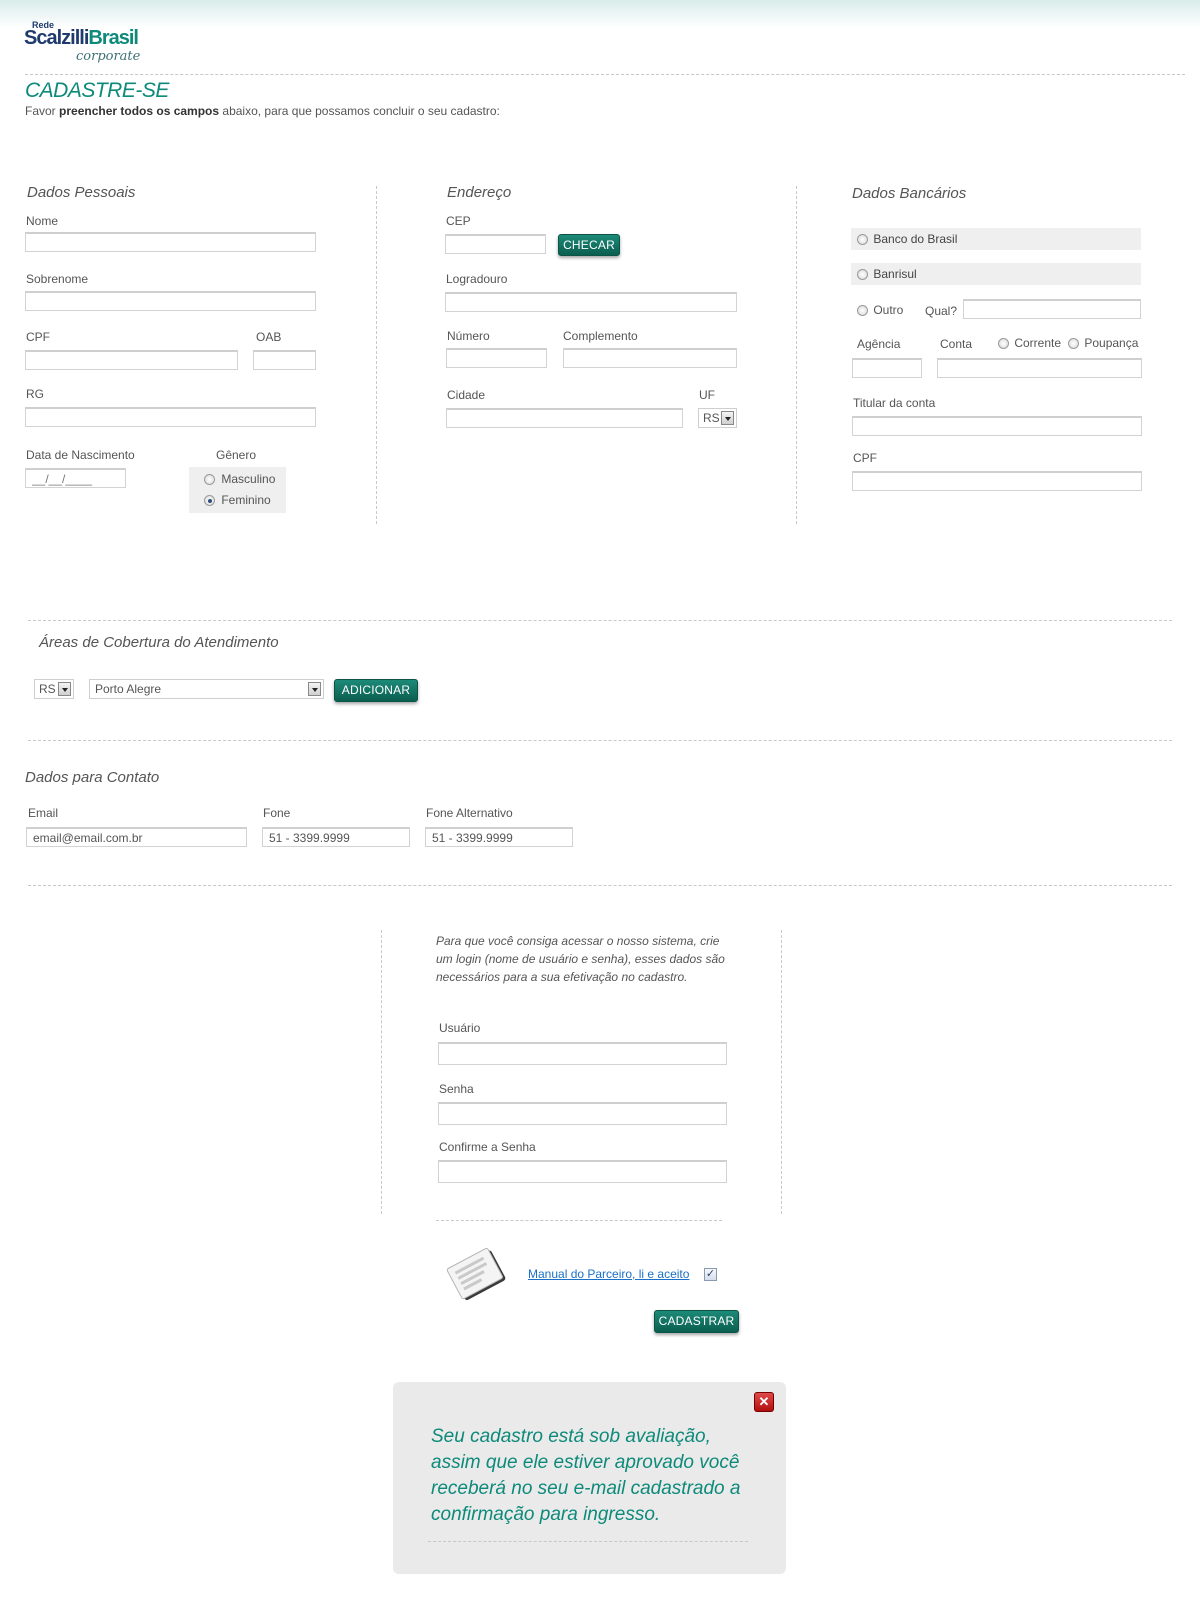  I want to click on label-qual: Qual?, so click(941, 311).